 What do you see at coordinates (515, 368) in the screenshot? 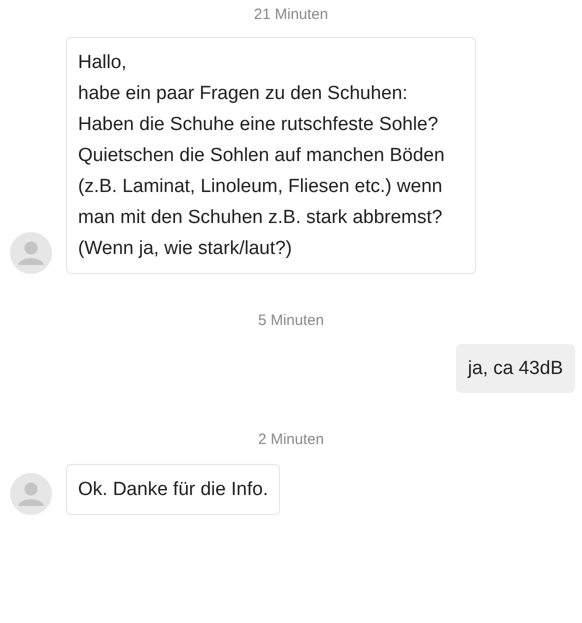
I see `outgoing-message: ja, ca 43dB` at bounding box center [515, 368].